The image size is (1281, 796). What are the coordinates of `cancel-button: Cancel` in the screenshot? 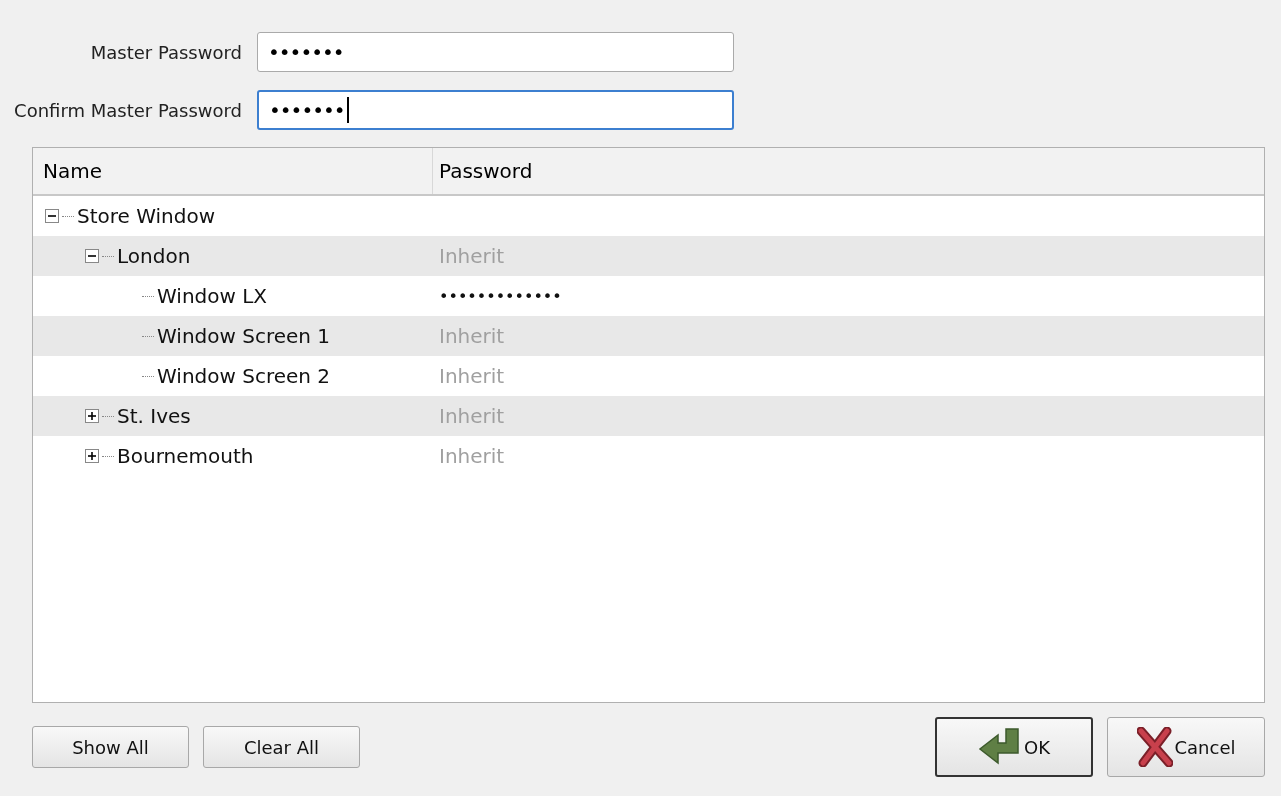 It's located at (1186, 747).